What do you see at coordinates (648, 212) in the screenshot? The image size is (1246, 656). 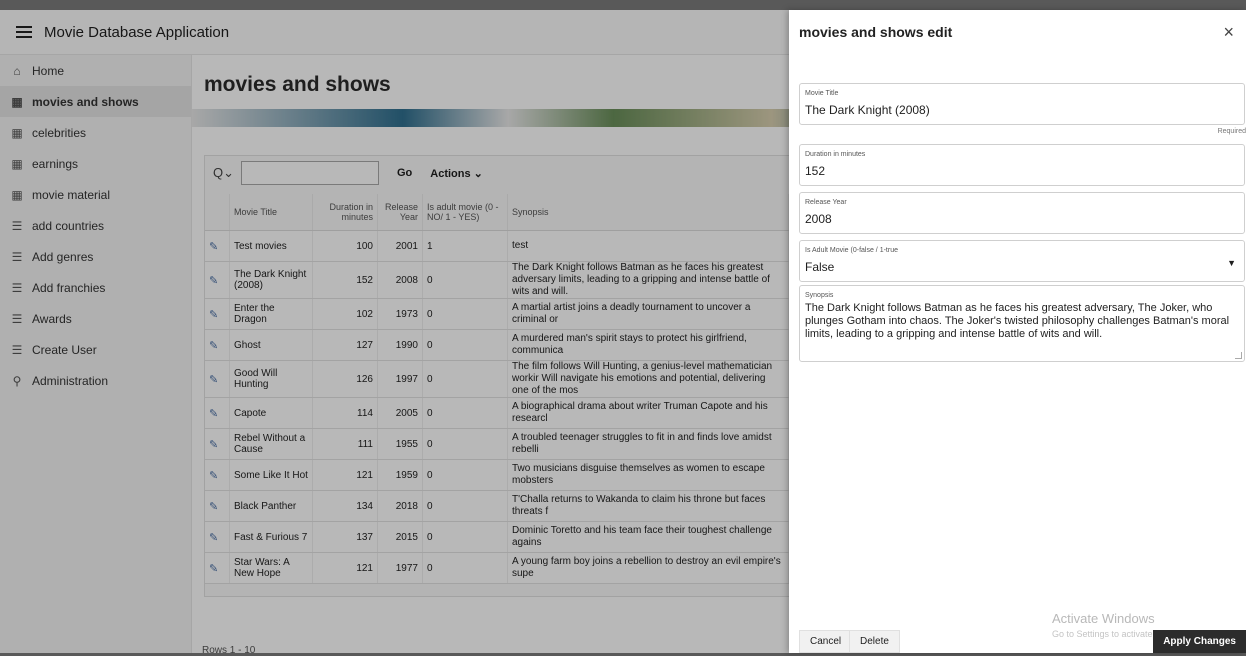 I see `column-header-synopsis: Synopsis` at bounding box center [648, 212].